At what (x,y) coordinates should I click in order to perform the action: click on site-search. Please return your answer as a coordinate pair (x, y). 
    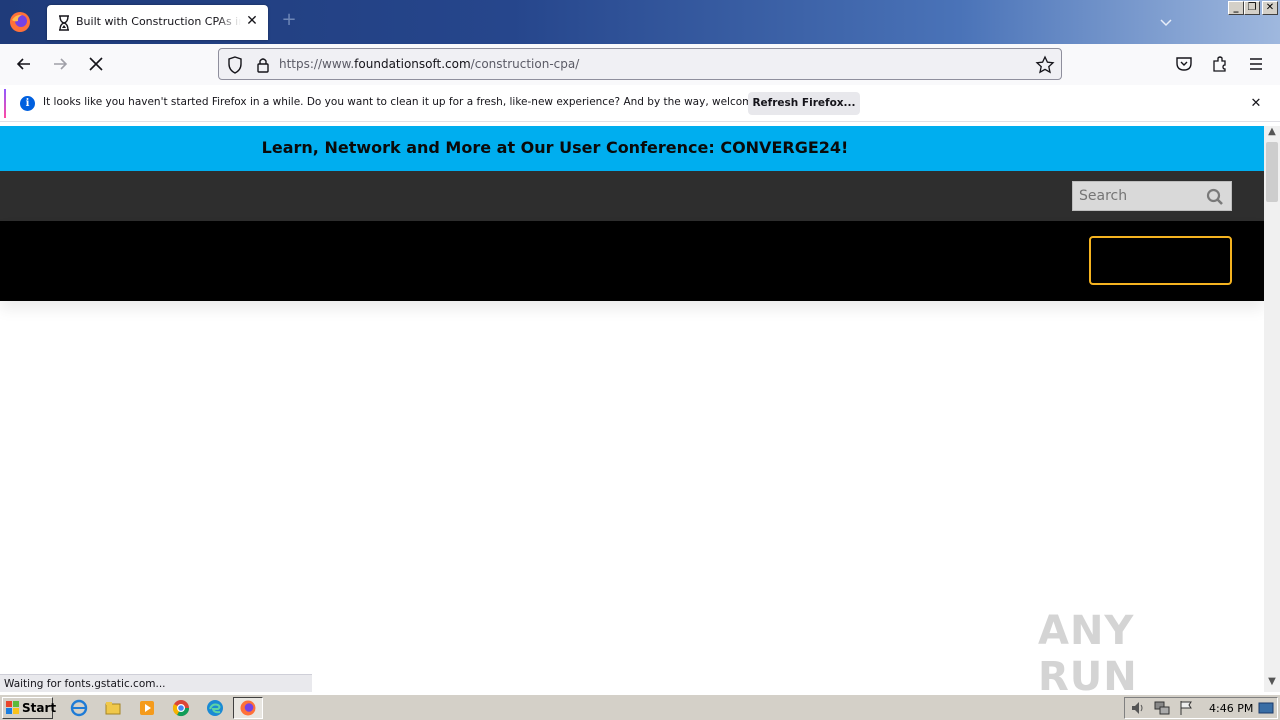
    Looking at the image, I should click on (1152, 196).